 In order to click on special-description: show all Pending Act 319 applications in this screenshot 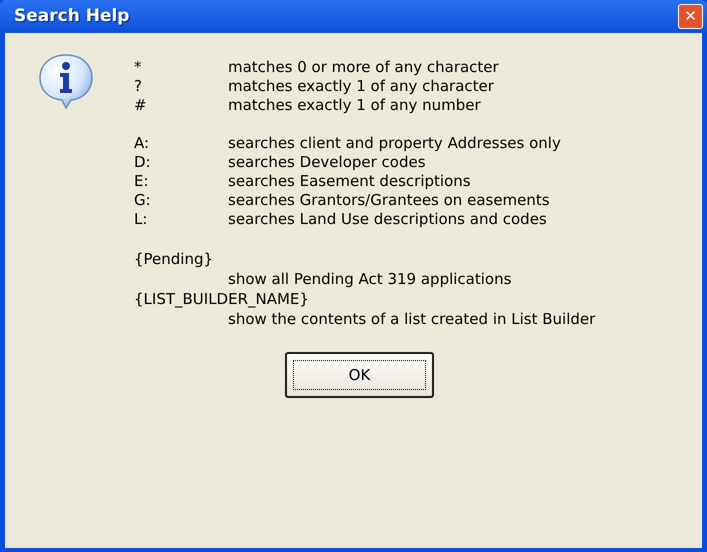, I will do `click(369, 278)`.